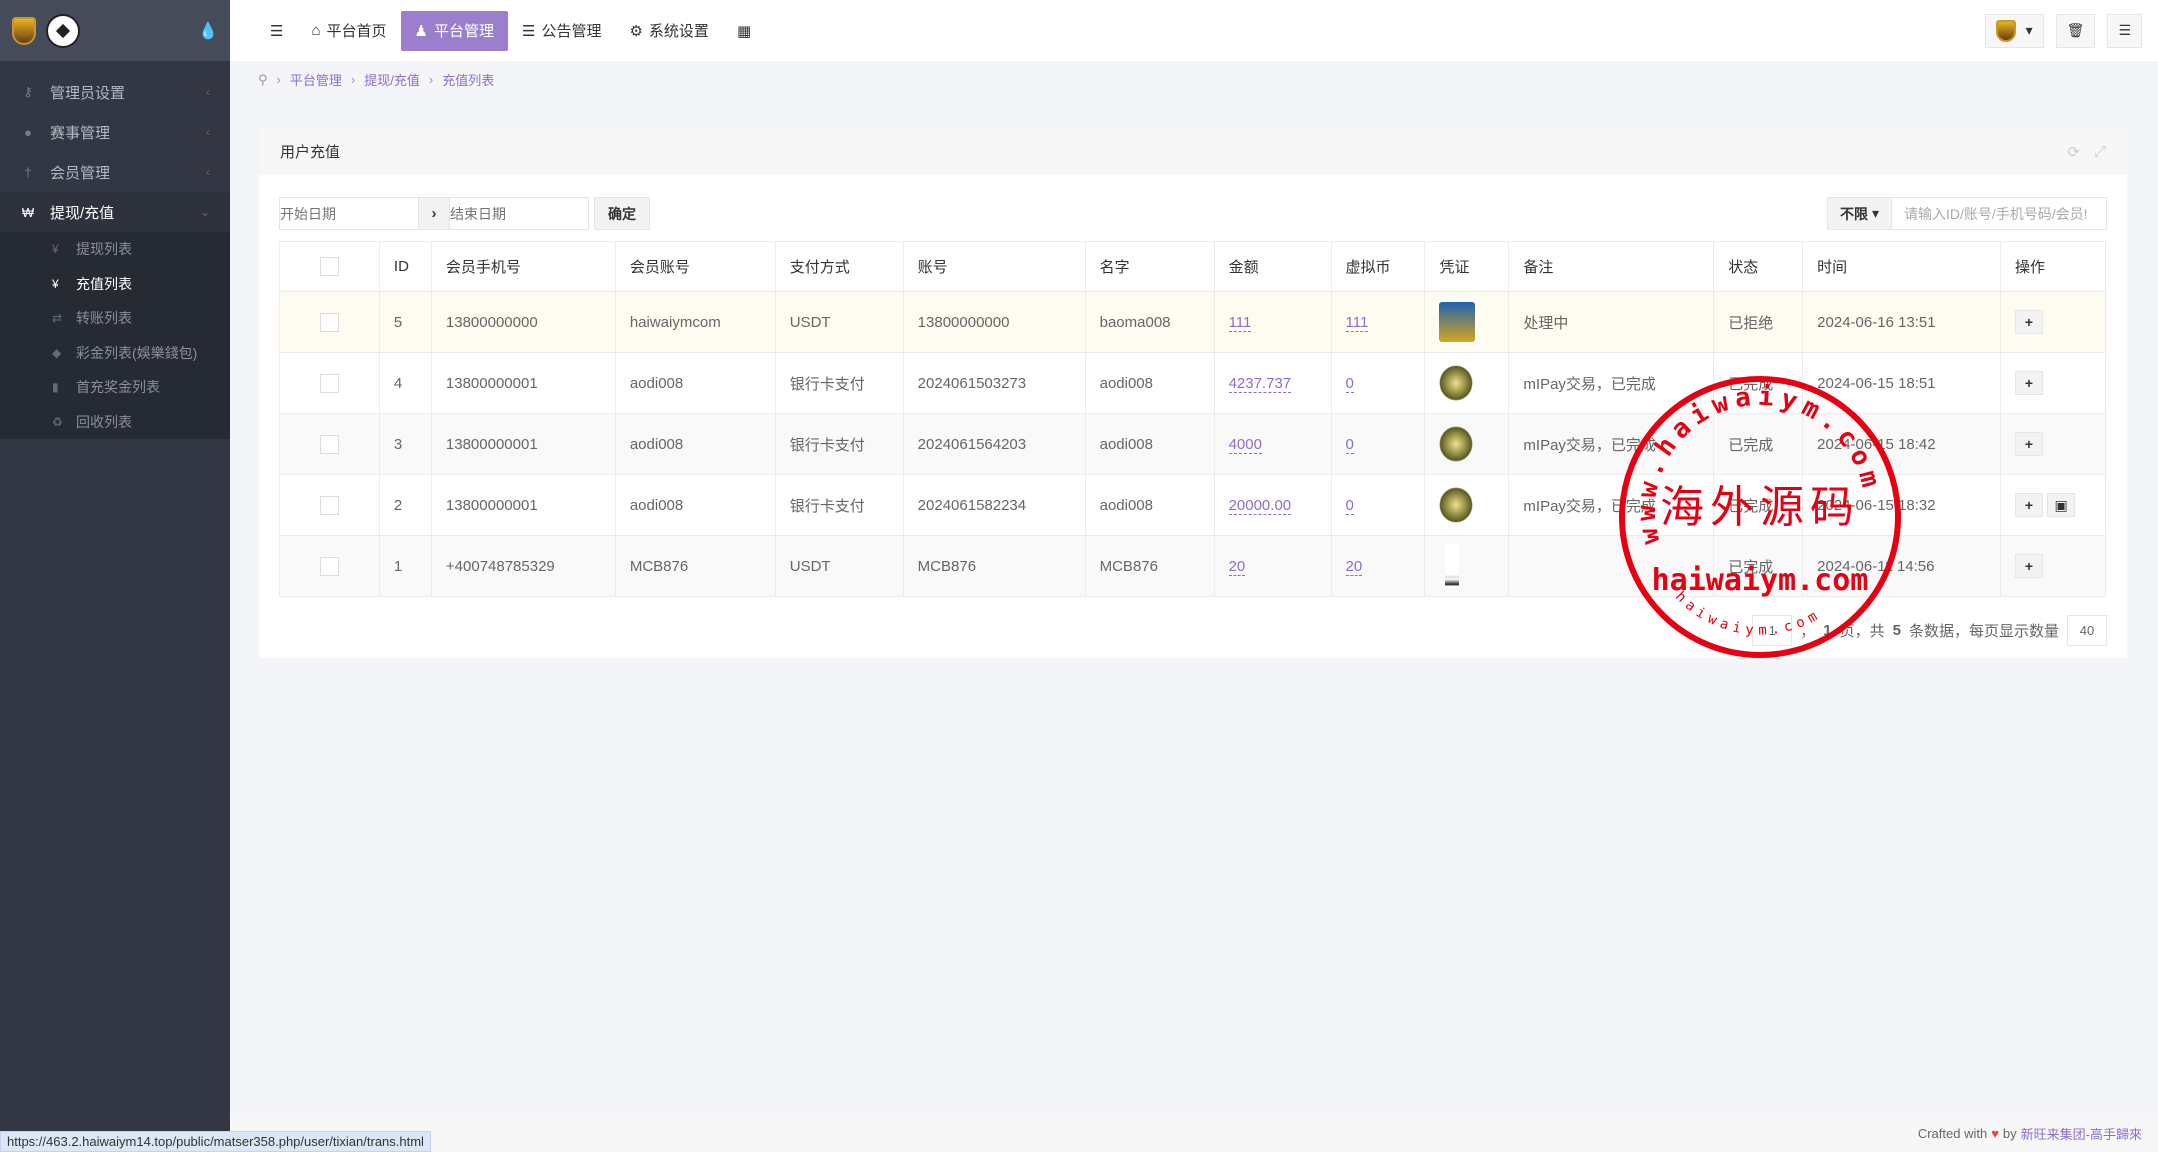 The height and width of the screenshot is (1152, 2158). I want to click on apps-button: ▦, so click(744, 31).